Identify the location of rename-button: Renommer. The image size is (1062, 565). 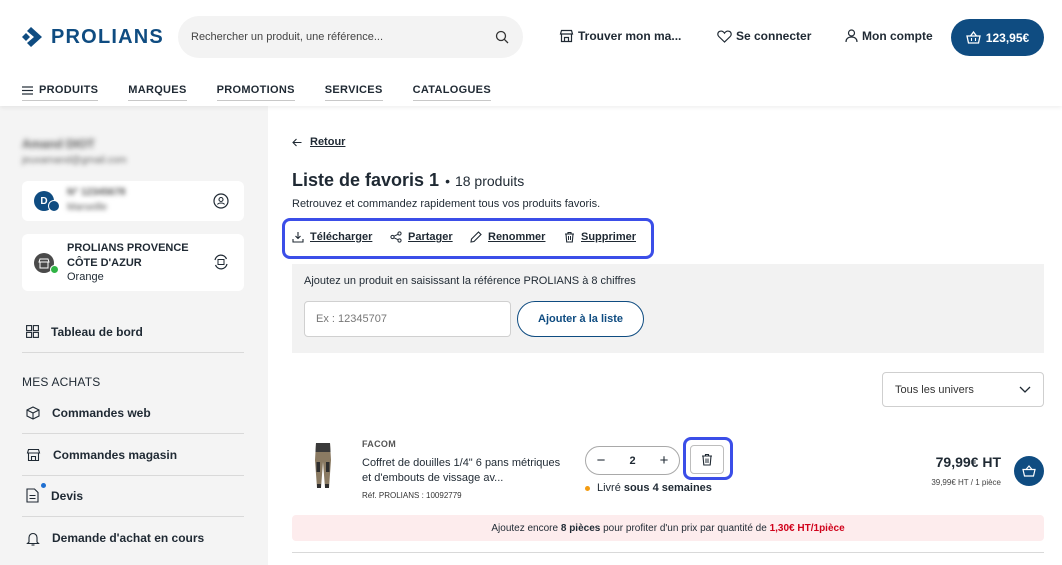
(507, 237).